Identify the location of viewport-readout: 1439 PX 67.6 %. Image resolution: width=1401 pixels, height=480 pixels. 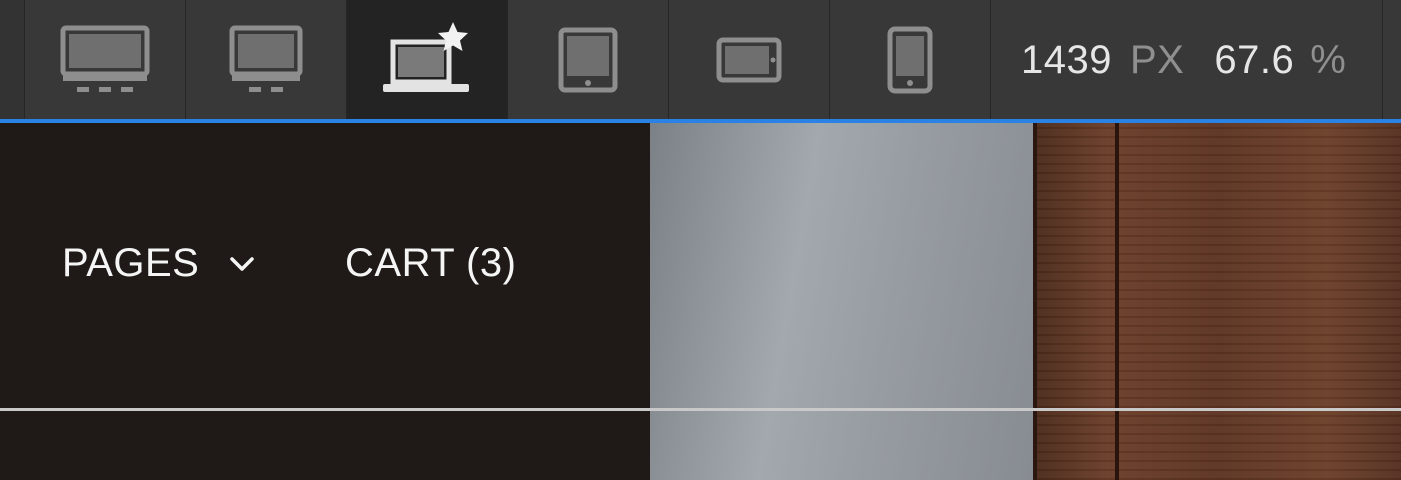
(1187, 60).